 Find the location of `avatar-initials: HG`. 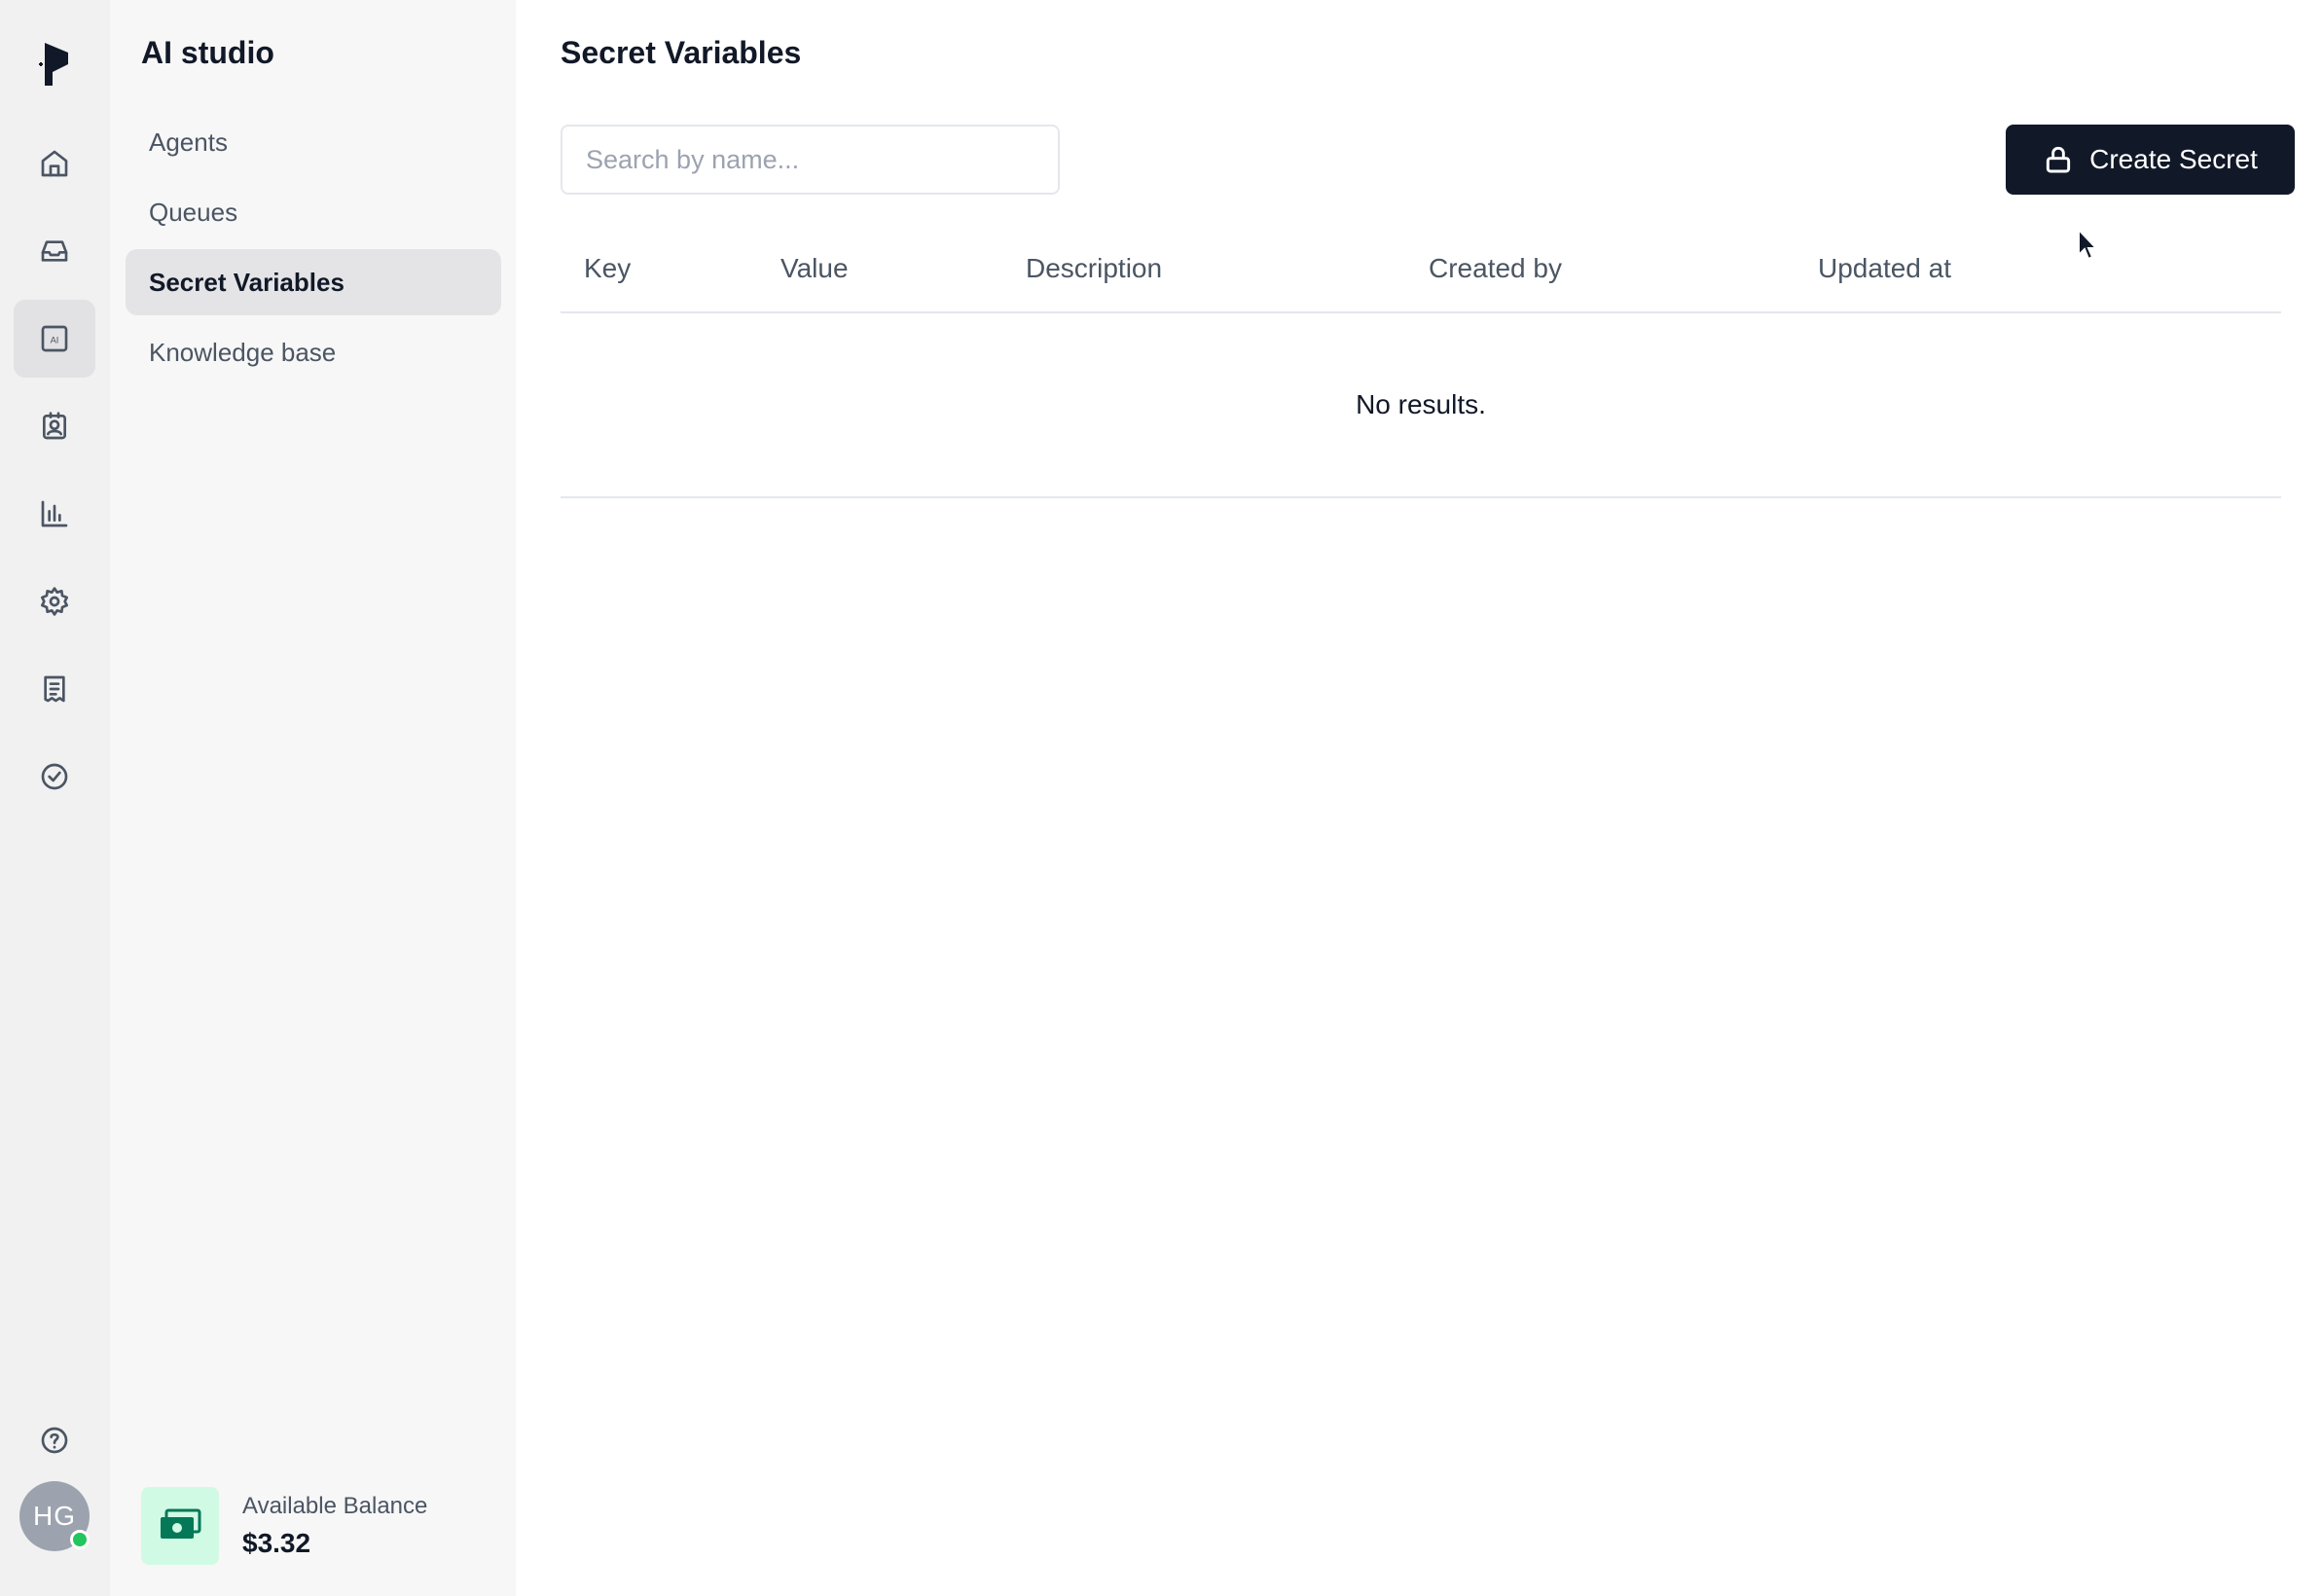

avatar-initials: HG is located at coordinates (54, 1516).